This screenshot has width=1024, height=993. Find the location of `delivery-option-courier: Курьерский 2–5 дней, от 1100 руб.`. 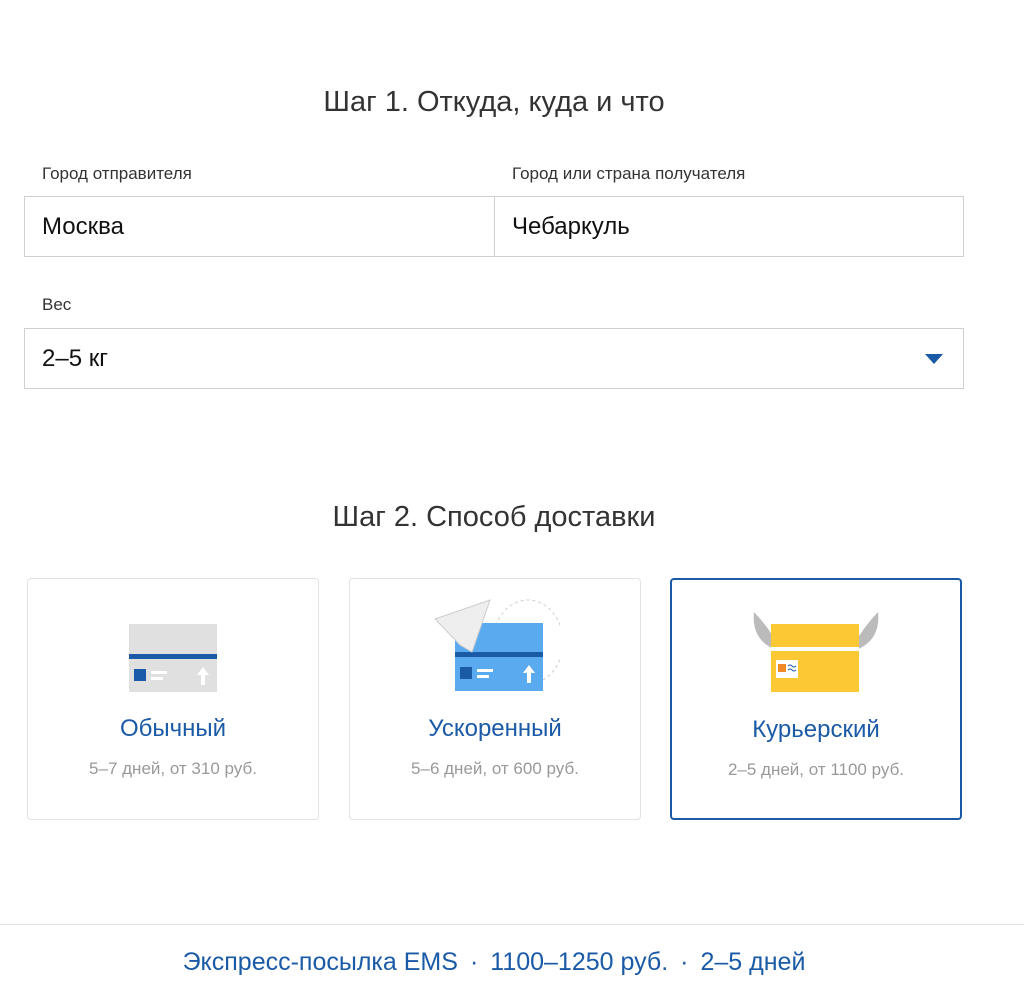

delivery-option-courier: Курьерский 2–5 дней, от 1100 руб. is located at coordinates (816, 699).